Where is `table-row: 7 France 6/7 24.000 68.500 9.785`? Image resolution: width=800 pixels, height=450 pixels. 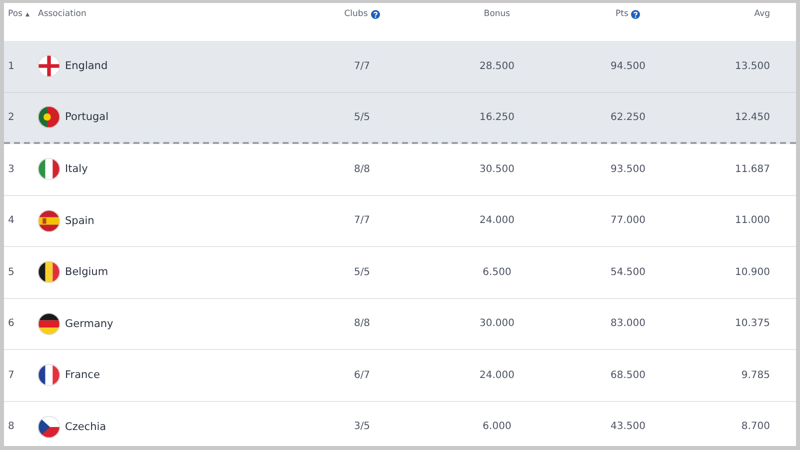 table-row: 7 France 6/7 24.000 68.500 9.785 is located at coordinates (400, 376).